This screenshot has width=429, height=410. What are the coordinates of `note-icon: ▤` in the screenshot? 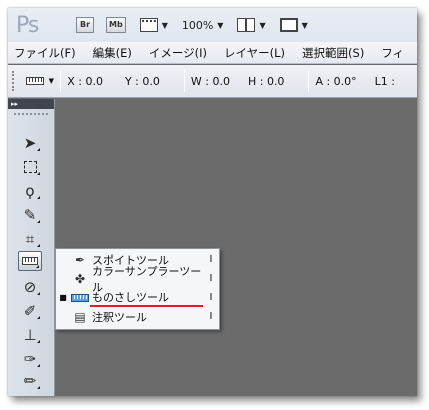 It's located at (80, 316).